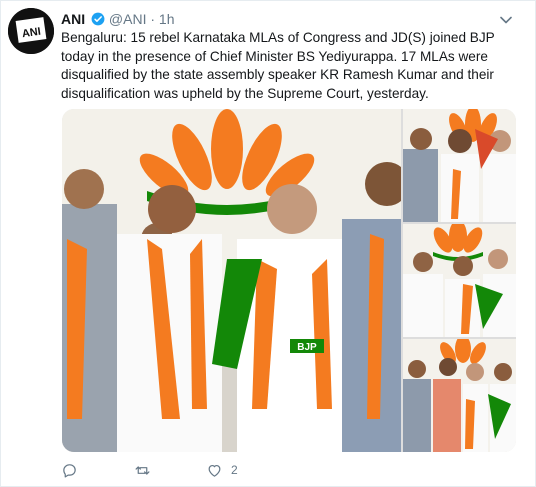  I want to click on retweet-button, so click(146, 470).